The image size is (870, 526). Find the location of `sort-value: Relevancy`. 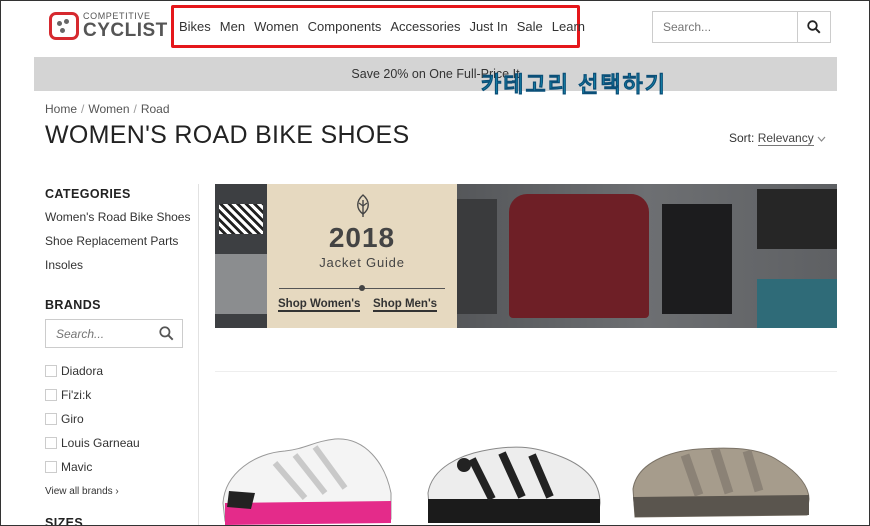

sort-value: Relevancy is located at coordinates (785, 138).